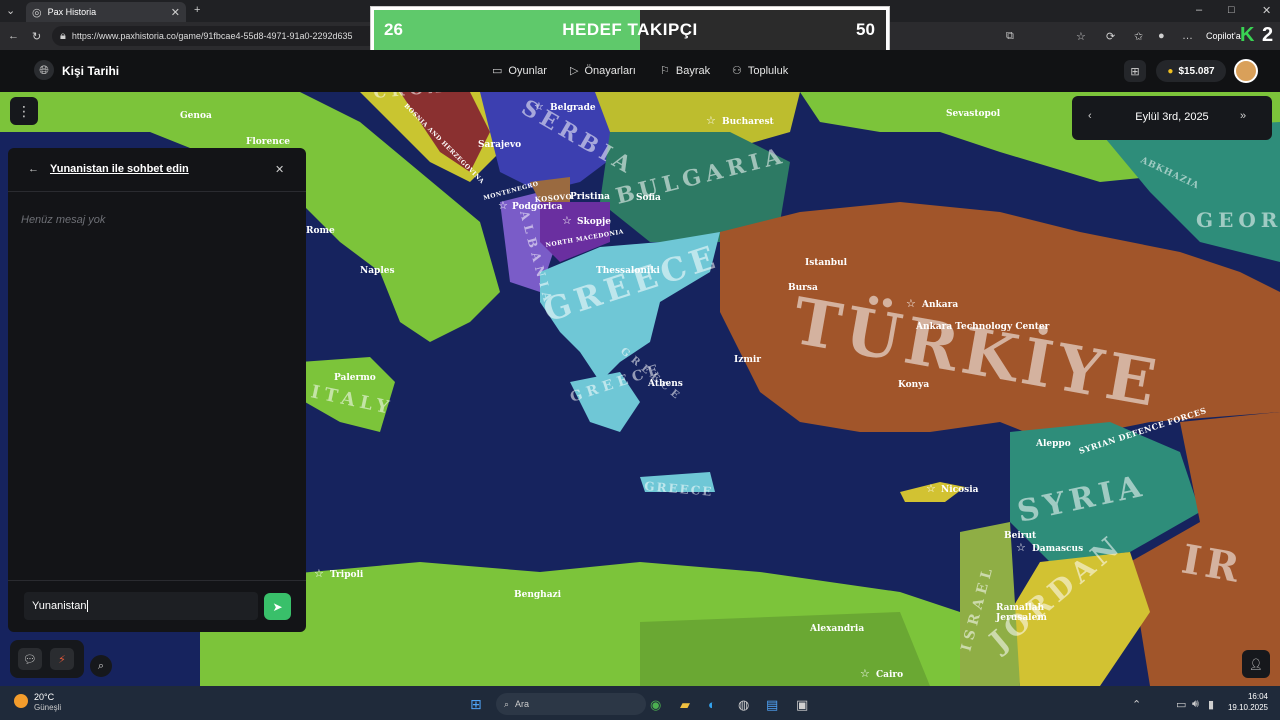 This screenshot has width=1280, height=720. What do you see at coordinates (743, 705) in the screenshot?
I see `app-icon: ◍` at bounding box center [743, 705].